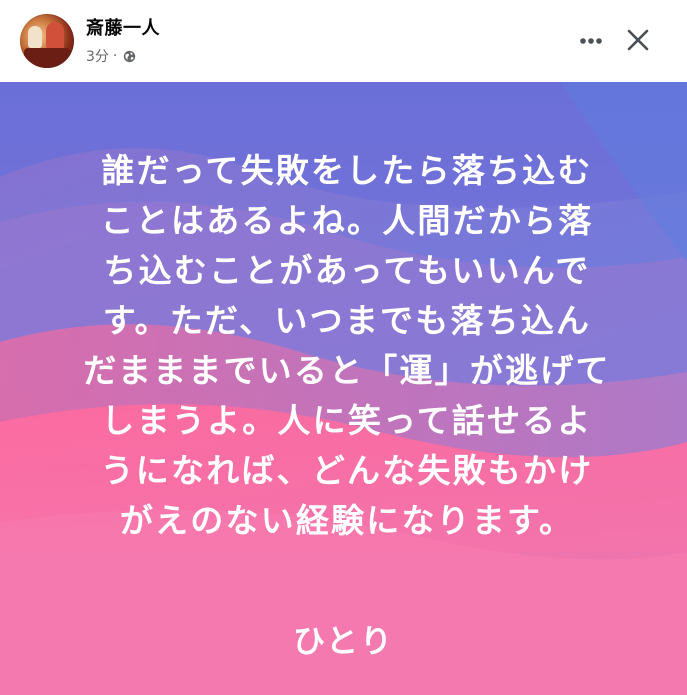 The height and width of the screenshot is (695, 687). Describe the element at coordinates (123, 27) in the screenshot. I see `author-name: 斎藤一人` at that location.